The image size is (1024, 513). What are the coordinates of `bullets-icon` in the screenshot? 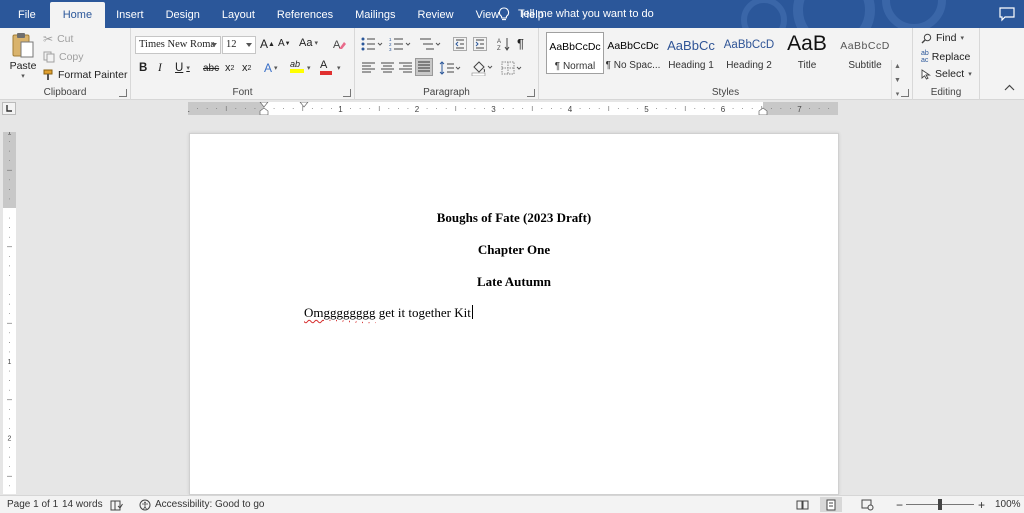 It's located at (372, 44).